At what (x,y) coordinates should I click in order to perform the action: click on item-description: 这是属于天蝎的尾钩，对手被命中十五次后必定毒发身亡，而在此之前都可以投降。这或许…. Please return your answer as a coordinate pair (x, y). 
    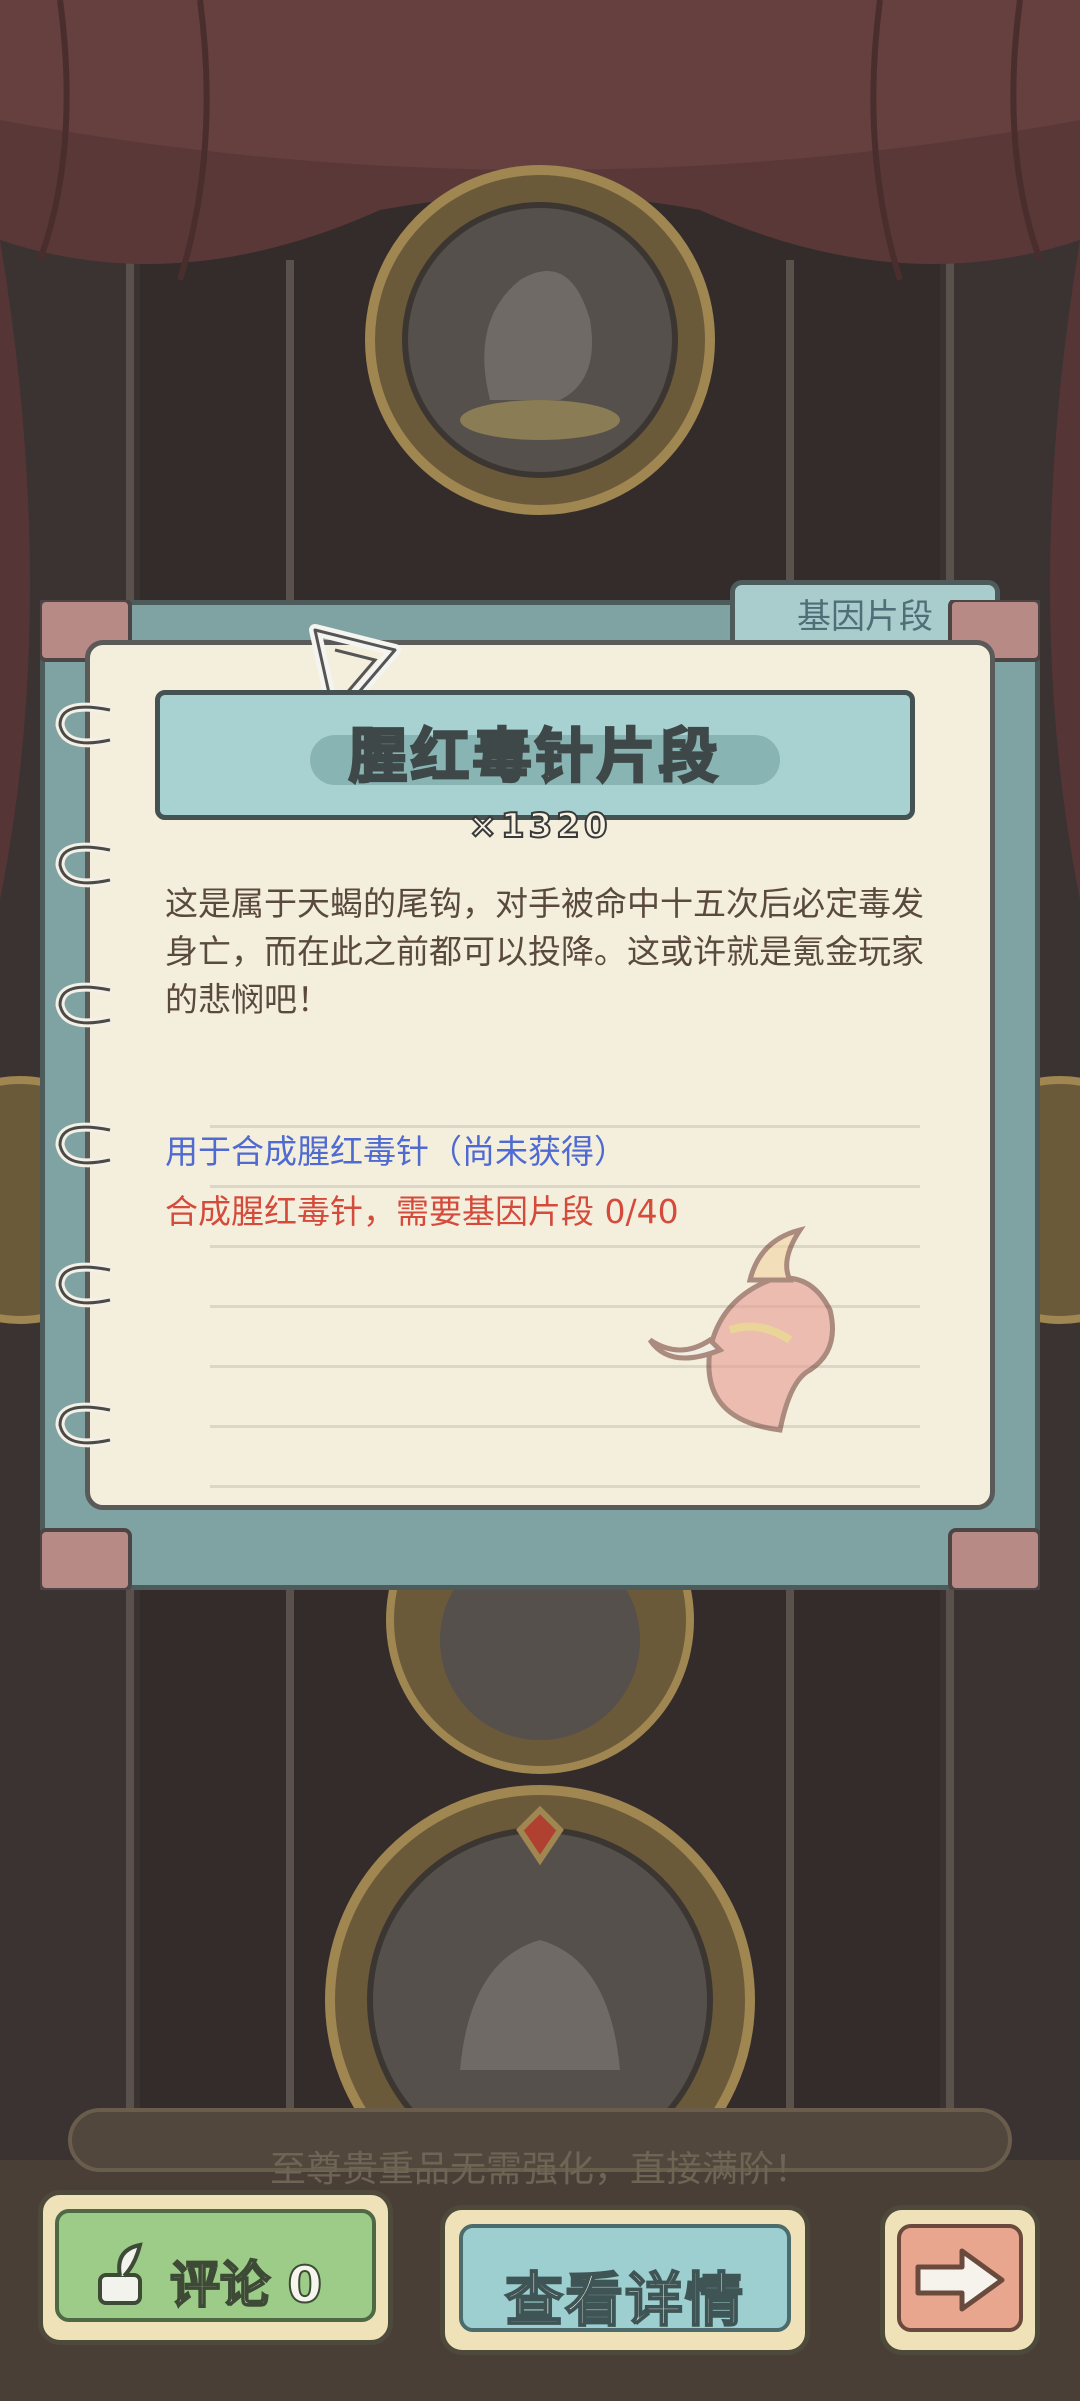
    Looking at the image, I should click on (544, 951).